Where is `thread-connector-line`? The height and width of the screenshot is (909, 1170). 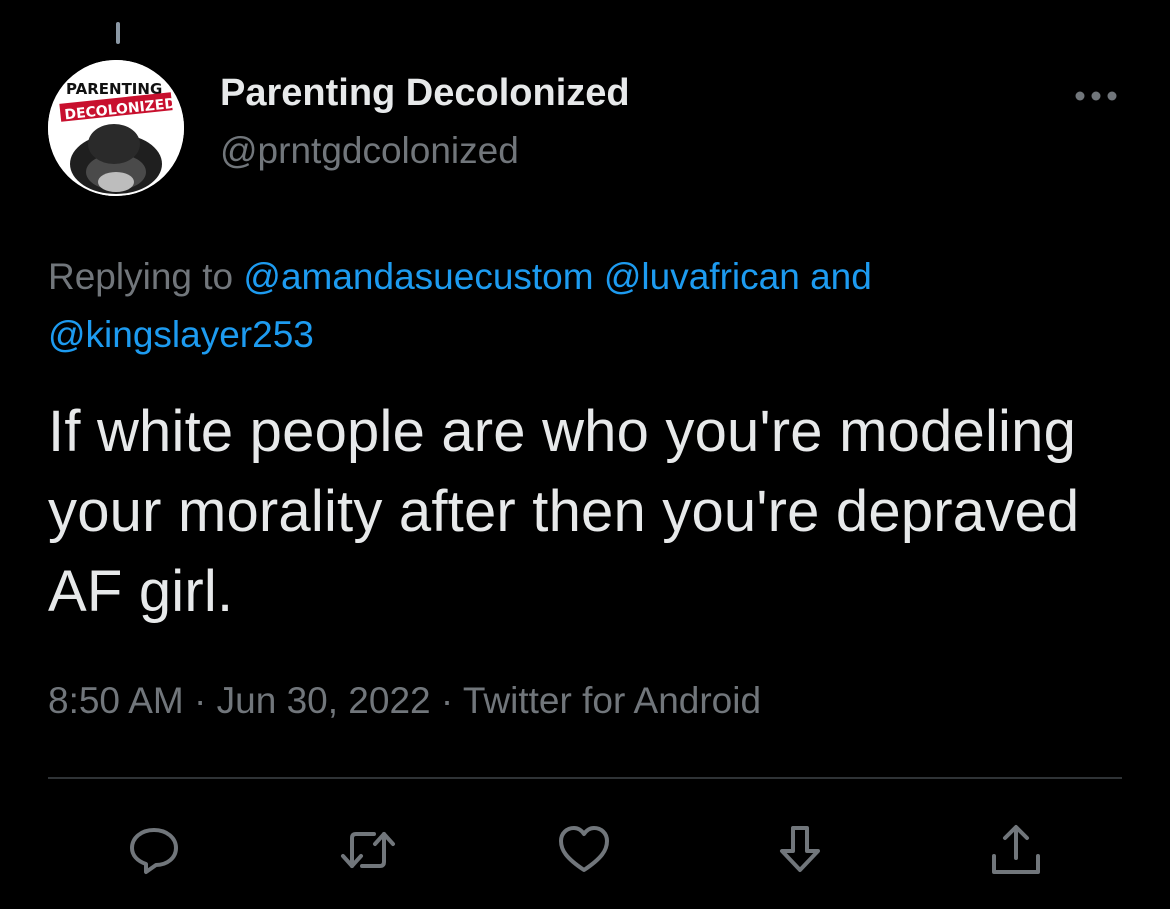 thread-connector-line is located at coordinates (118, 33).